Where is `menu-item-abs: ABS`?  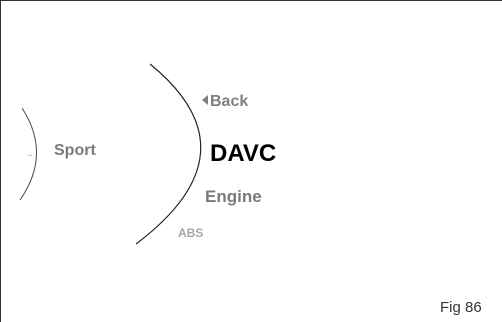
menu-item-abs: ABS is located at coordinates (190, 233).